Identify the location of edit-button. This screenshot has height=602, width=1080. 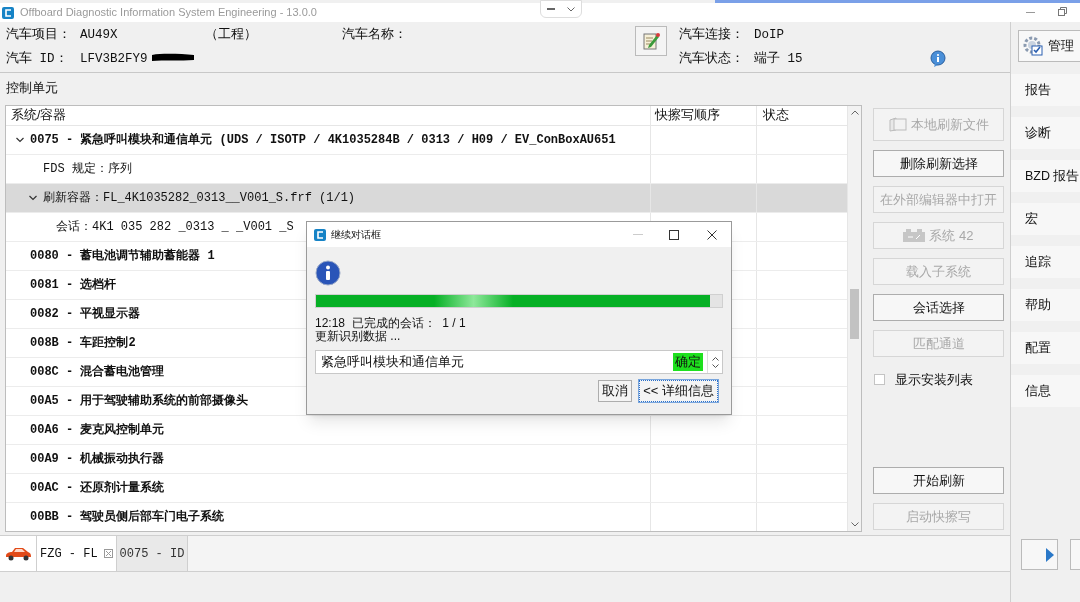
(651, 41).